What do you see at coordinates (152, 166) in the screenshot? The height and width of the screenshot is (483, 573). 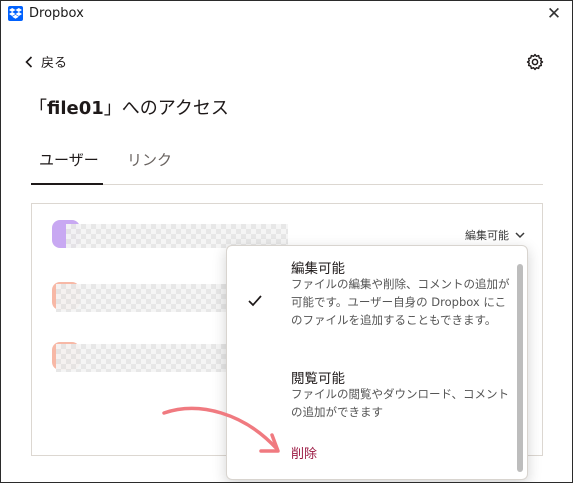 I see `tab-link: リンク` at bounding box center [152, 166].